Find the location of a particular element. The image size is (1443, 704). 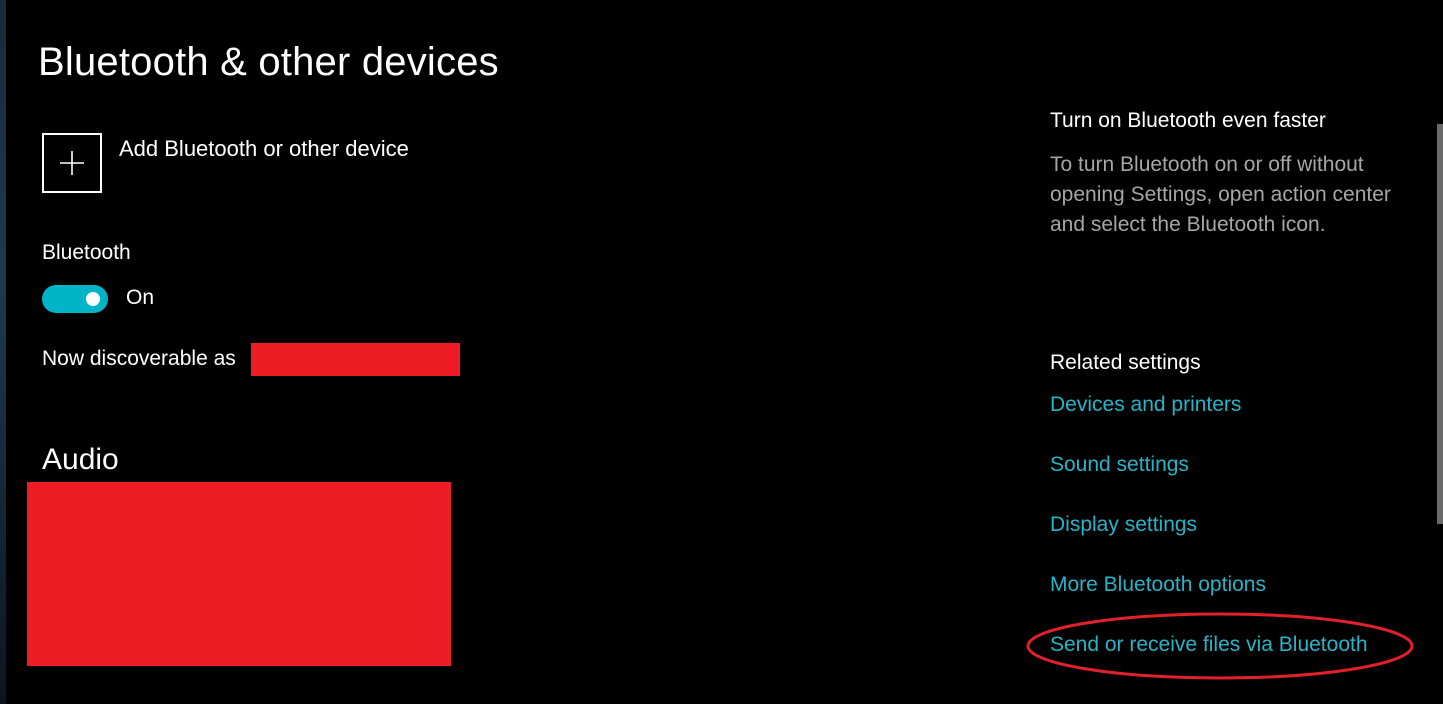

link-sound-settings: Sound settings is located at coordinates (1119, 465).